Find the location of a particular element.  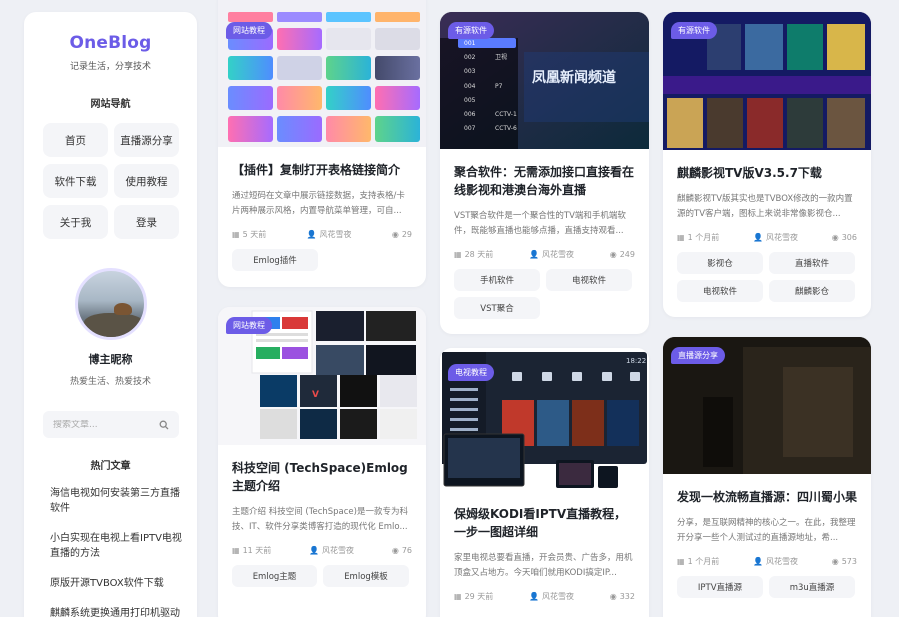

hot-article-link: 海信电视如何安装第三方直播软件 is located at coordinates (116, 501).